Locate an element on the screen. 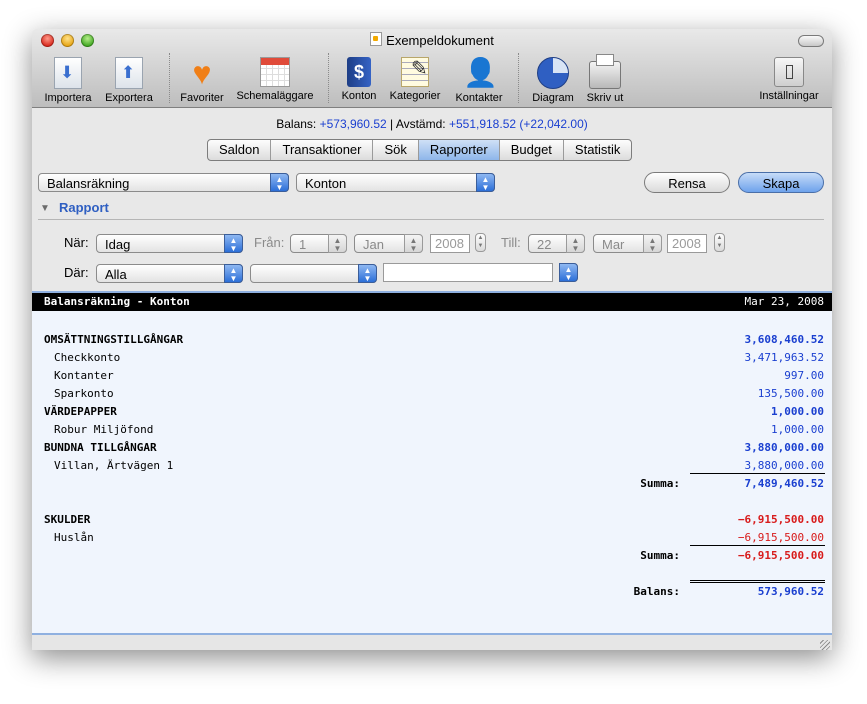 The height and width of the screenshot is (704, 867). avstamd-label: Avstämd: is located at coordinates (420, 124).